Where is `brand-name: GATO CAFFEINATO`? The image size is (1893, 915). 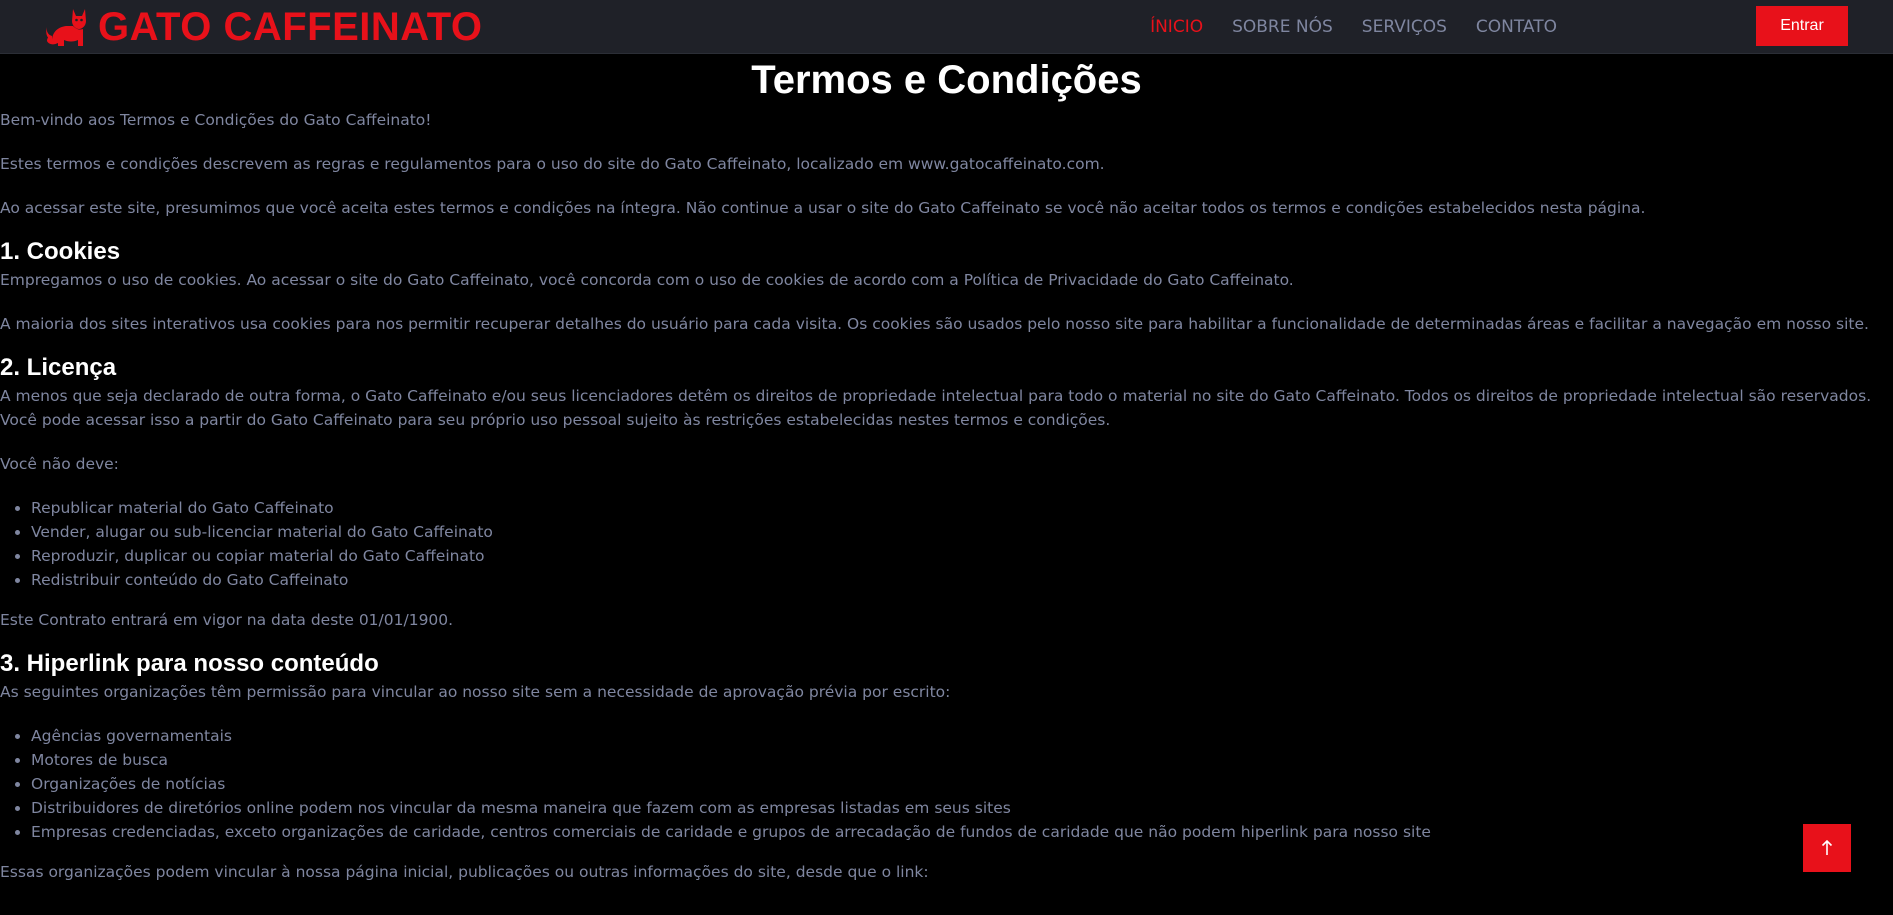 brand-name: GATO CAFFEINATO is located at coordinates (290, 27).